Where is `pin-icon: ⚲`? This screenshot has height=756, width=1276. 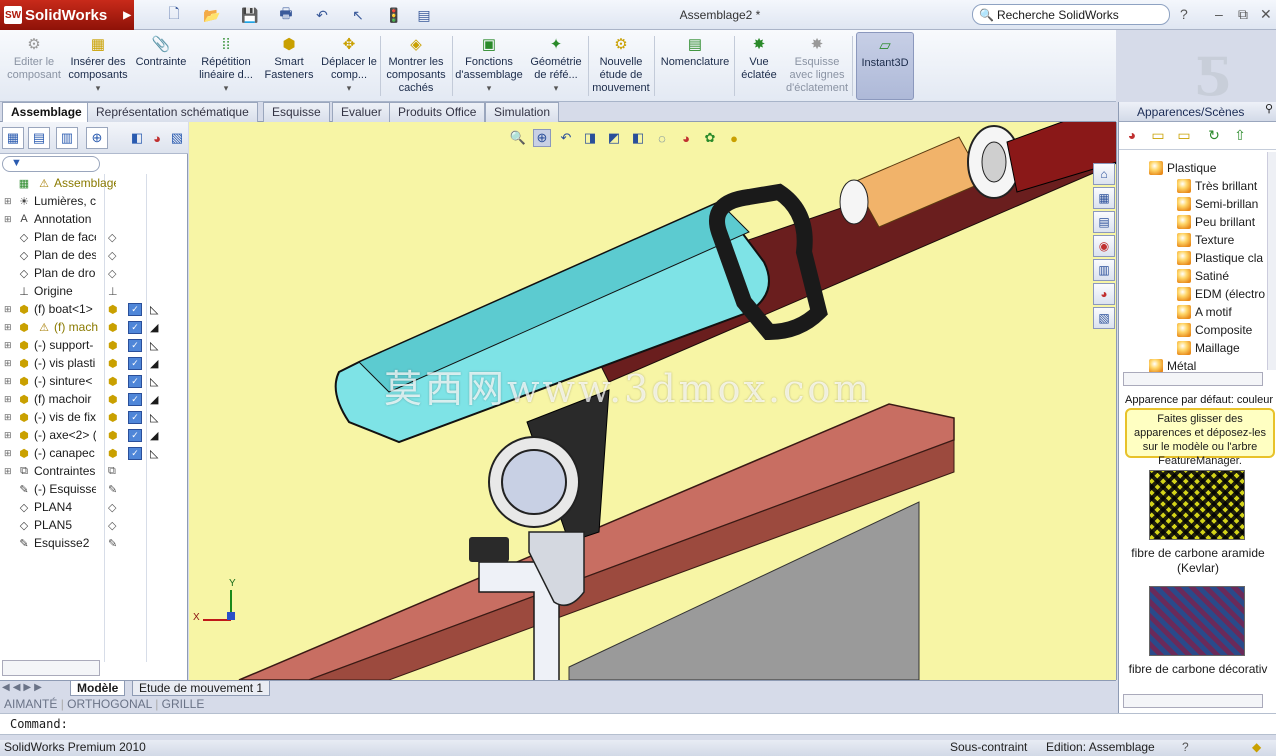 pin-icon: ⚲ is located at coordinates (1269, 108).